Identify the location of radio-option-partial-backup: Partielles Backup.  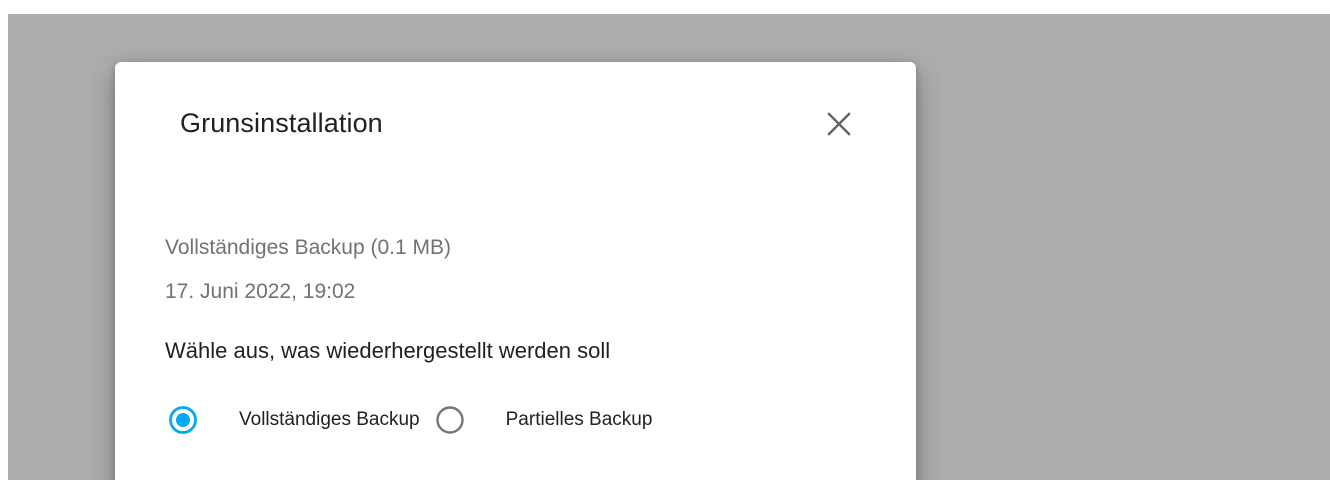
(541, 420).